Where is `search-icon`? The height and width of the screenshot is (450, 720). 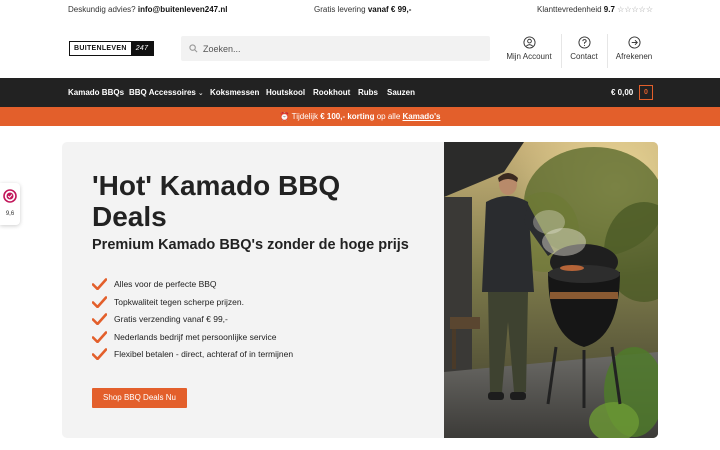 search-icon is located at coordinates (193, 48).